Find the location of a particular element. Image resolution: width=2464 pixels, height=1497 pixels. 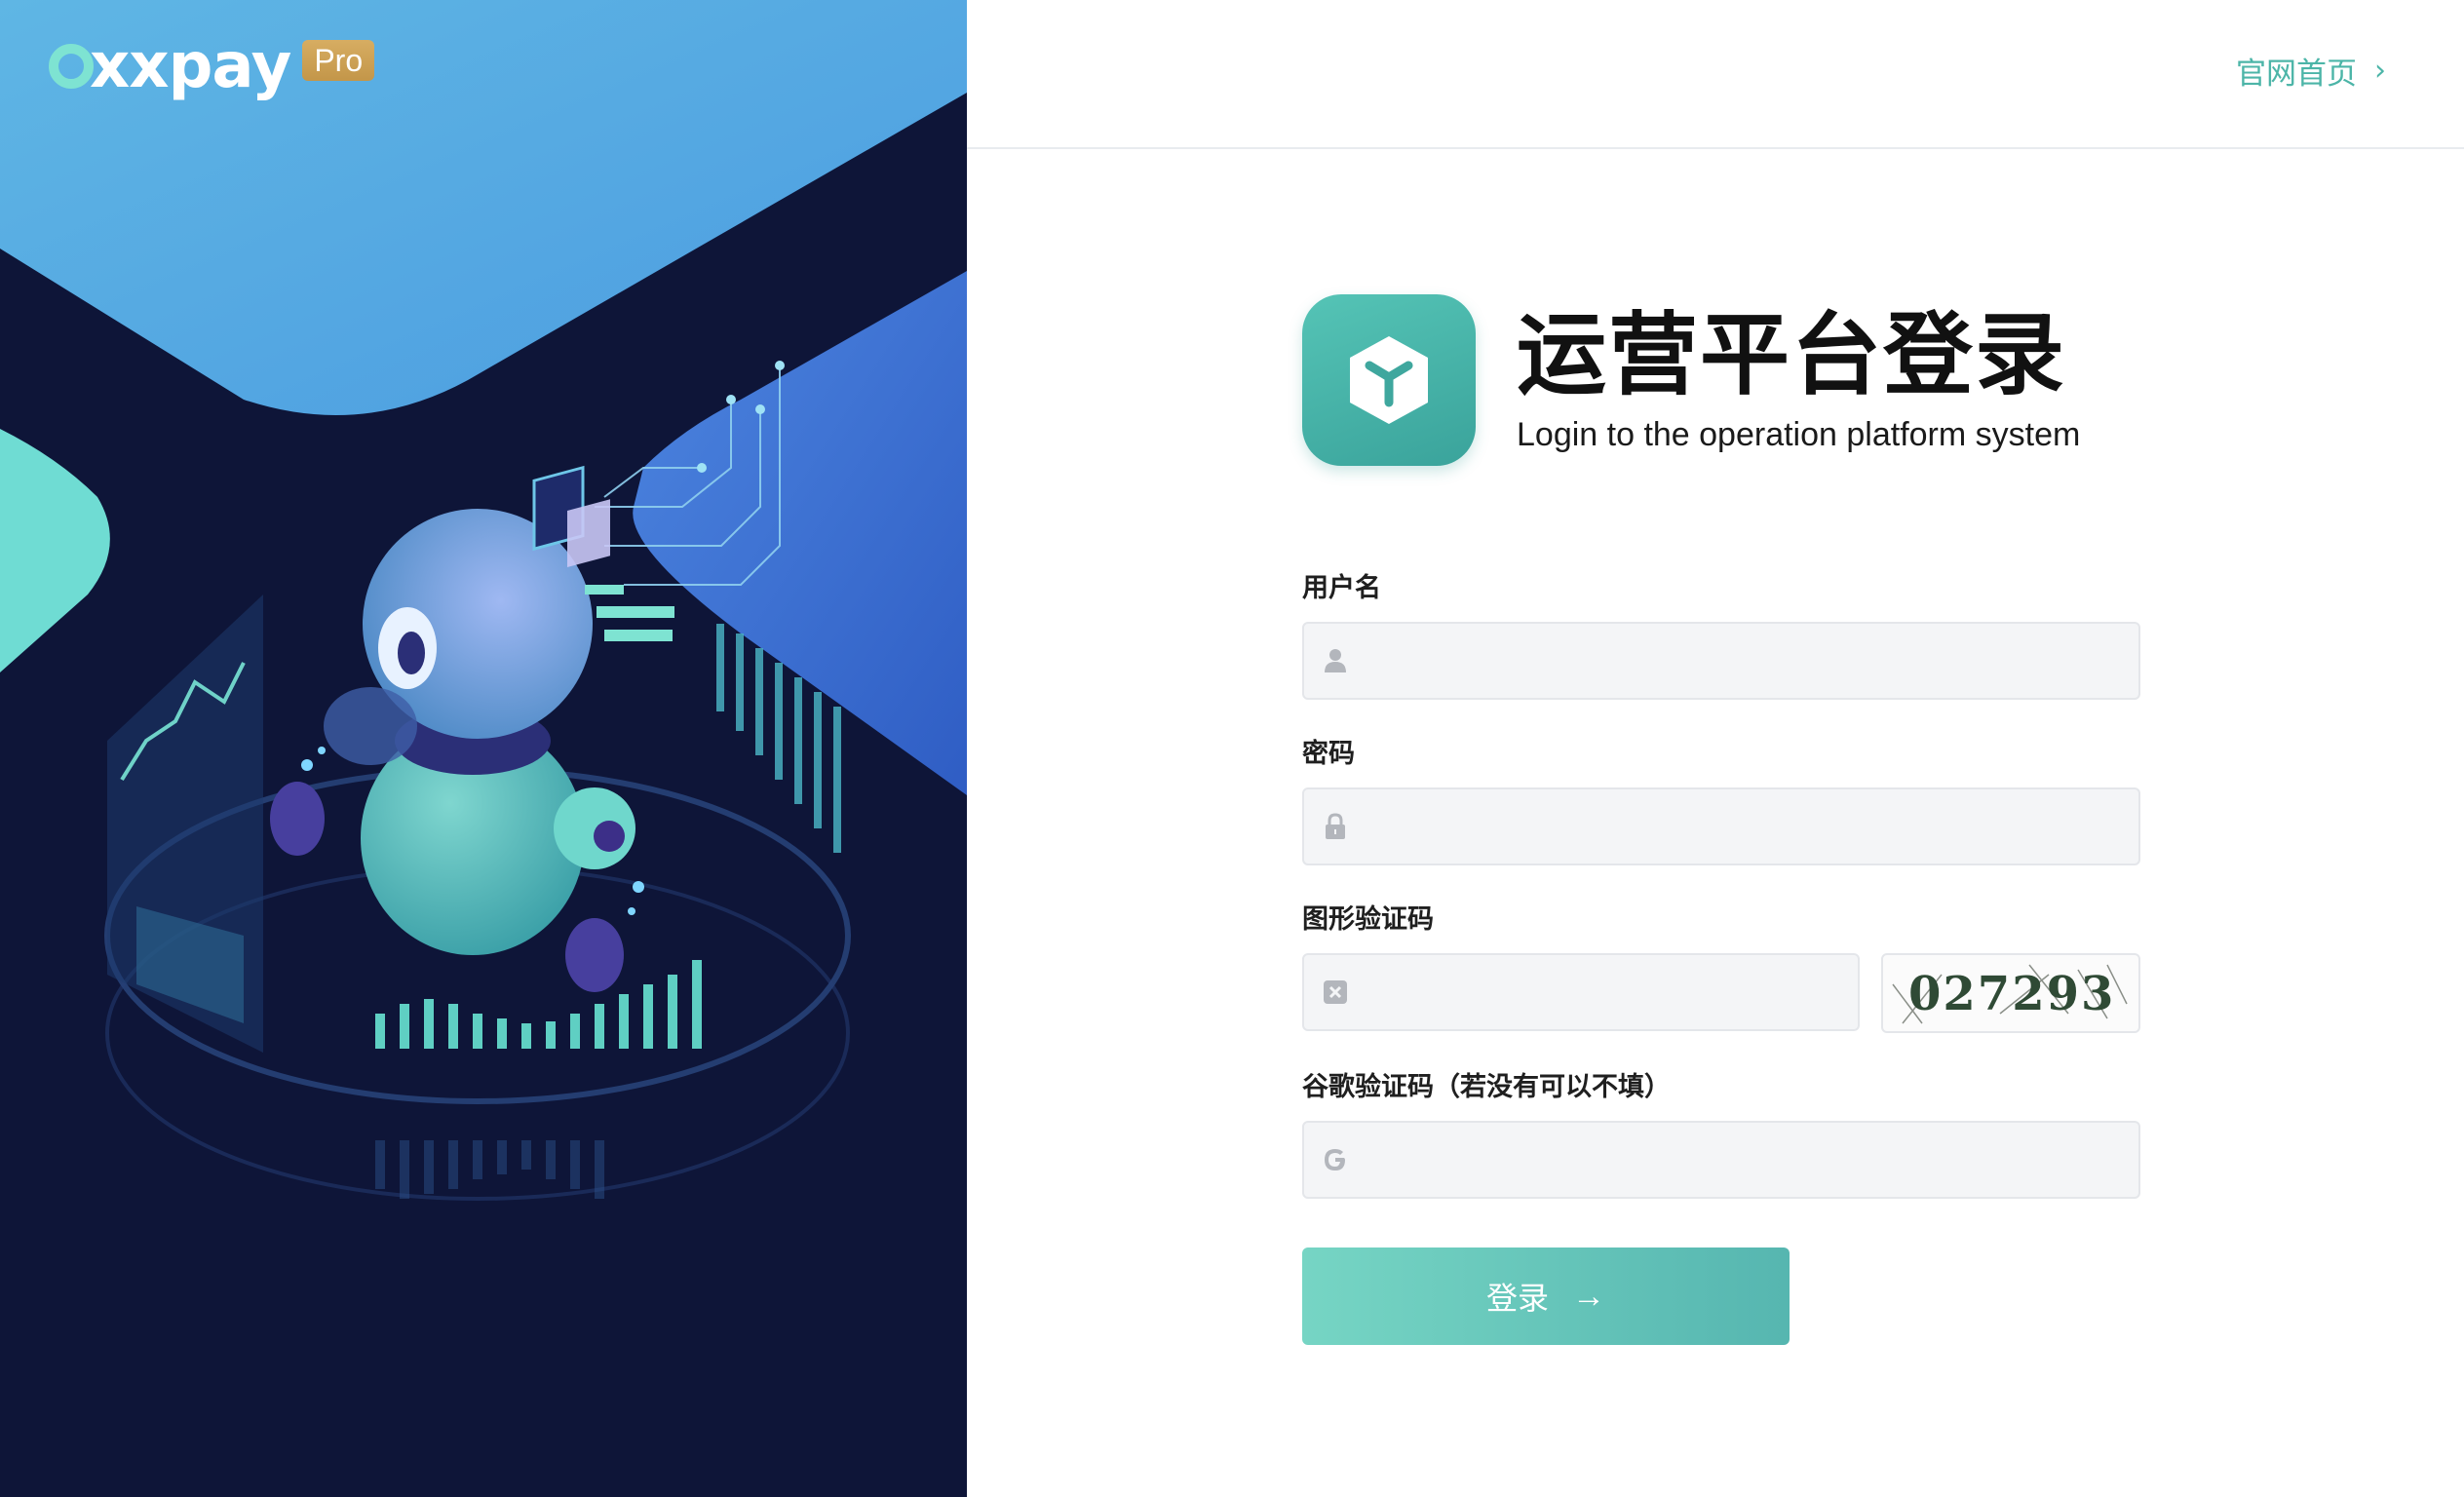

password-box is located at coordinates (1721, 826).